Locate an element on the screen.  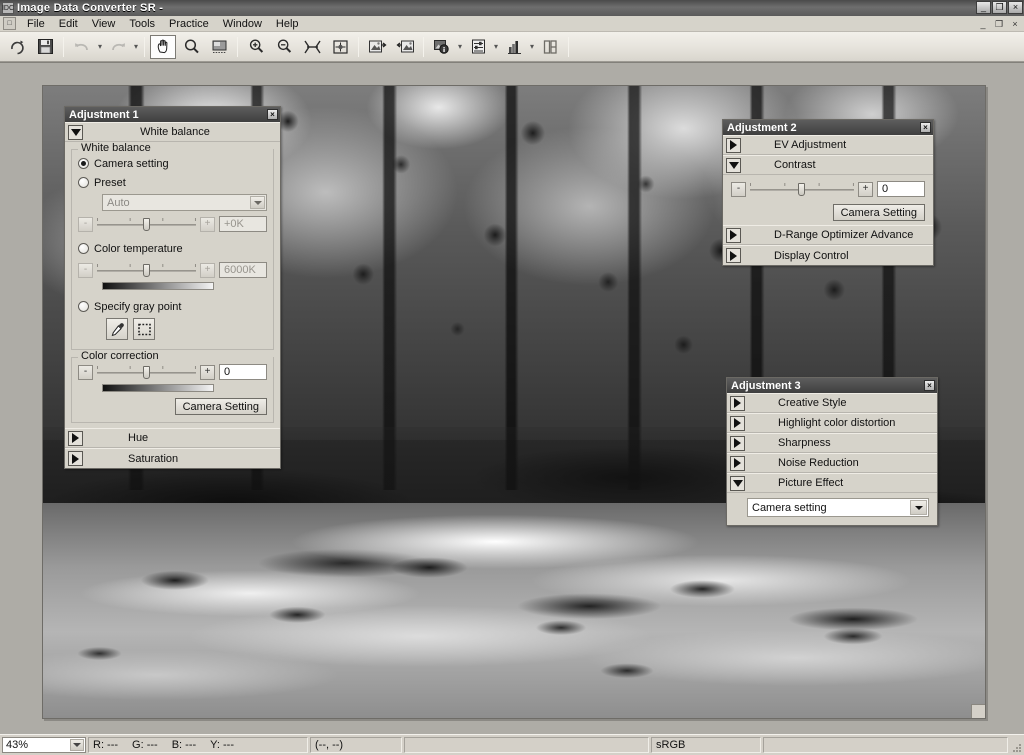
menu-item-edit: Edit is located at coordinates (68, 24).